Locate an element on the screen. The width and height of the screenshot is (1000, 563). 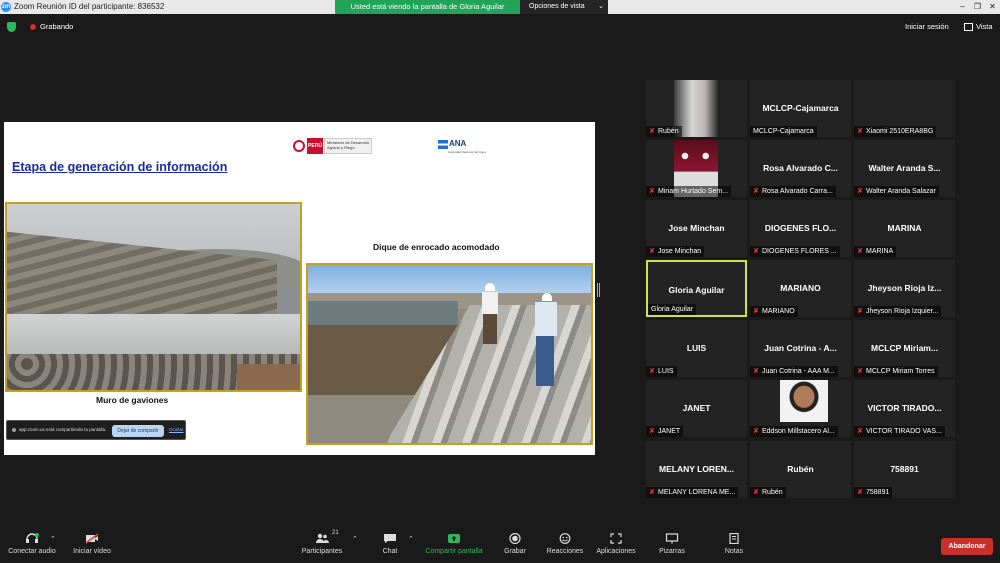
participant-tile: MARINA ✘ MARINA is located at coordinates (904, 228).